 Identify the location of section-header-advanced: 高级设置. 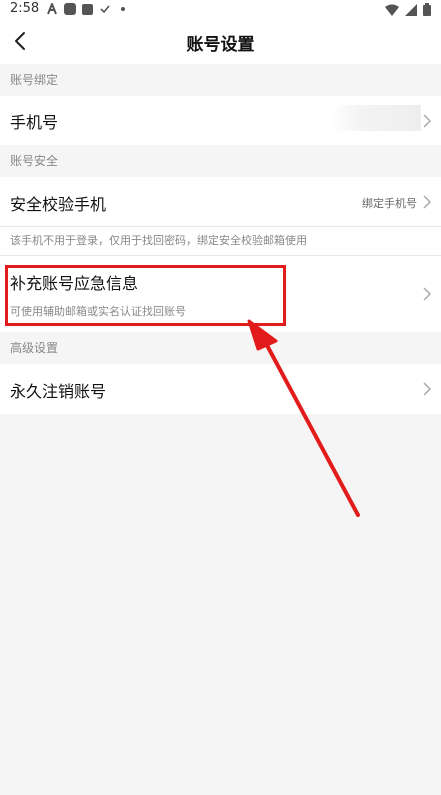
(220, 348).